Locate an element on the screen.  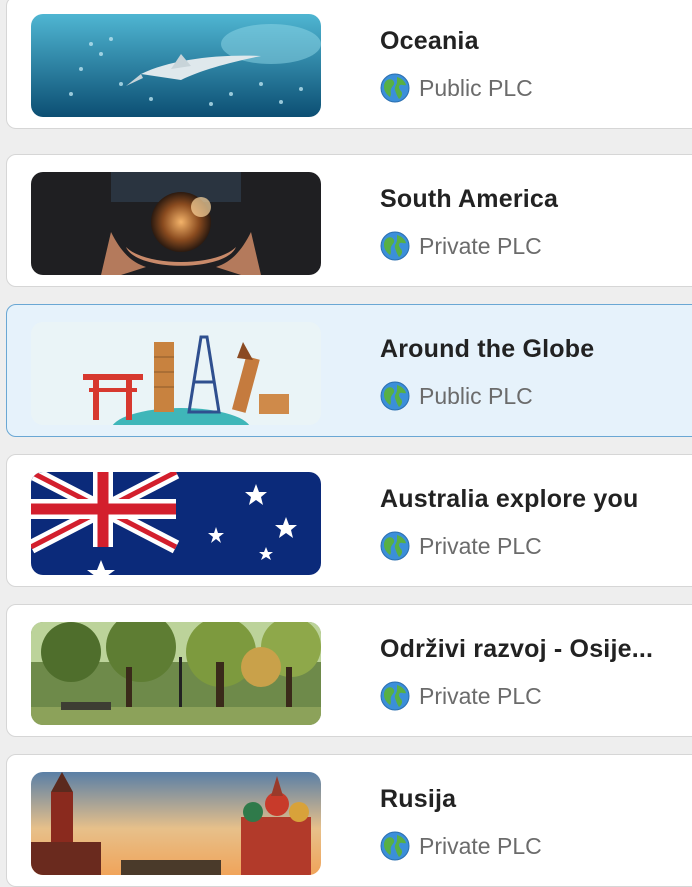
item-title: Rusija is located at coordinates (418, 799).